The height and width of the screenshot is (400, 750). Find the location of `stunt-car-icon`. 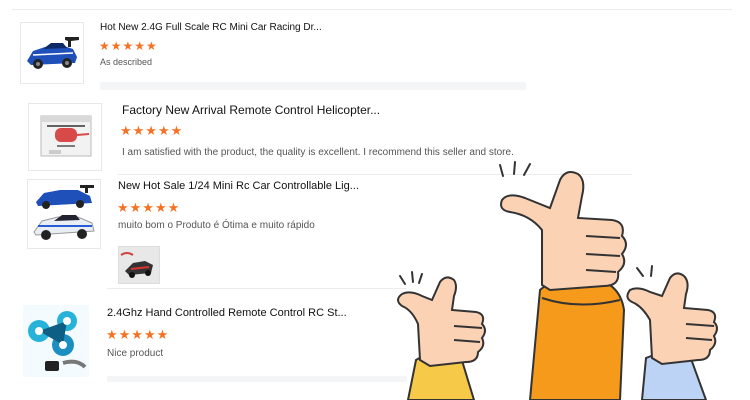

stunt-car-icon is located at coordinates (56, 341).